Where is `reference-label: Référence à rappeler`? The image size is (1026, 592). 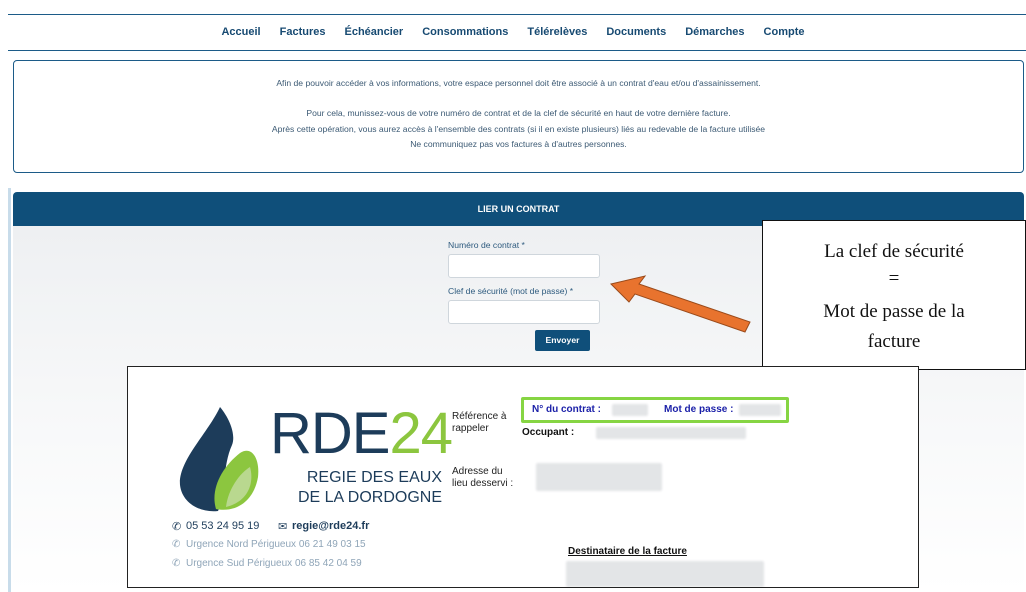 reference-label: Référence à rappeler is located at coordinates (479, 423).